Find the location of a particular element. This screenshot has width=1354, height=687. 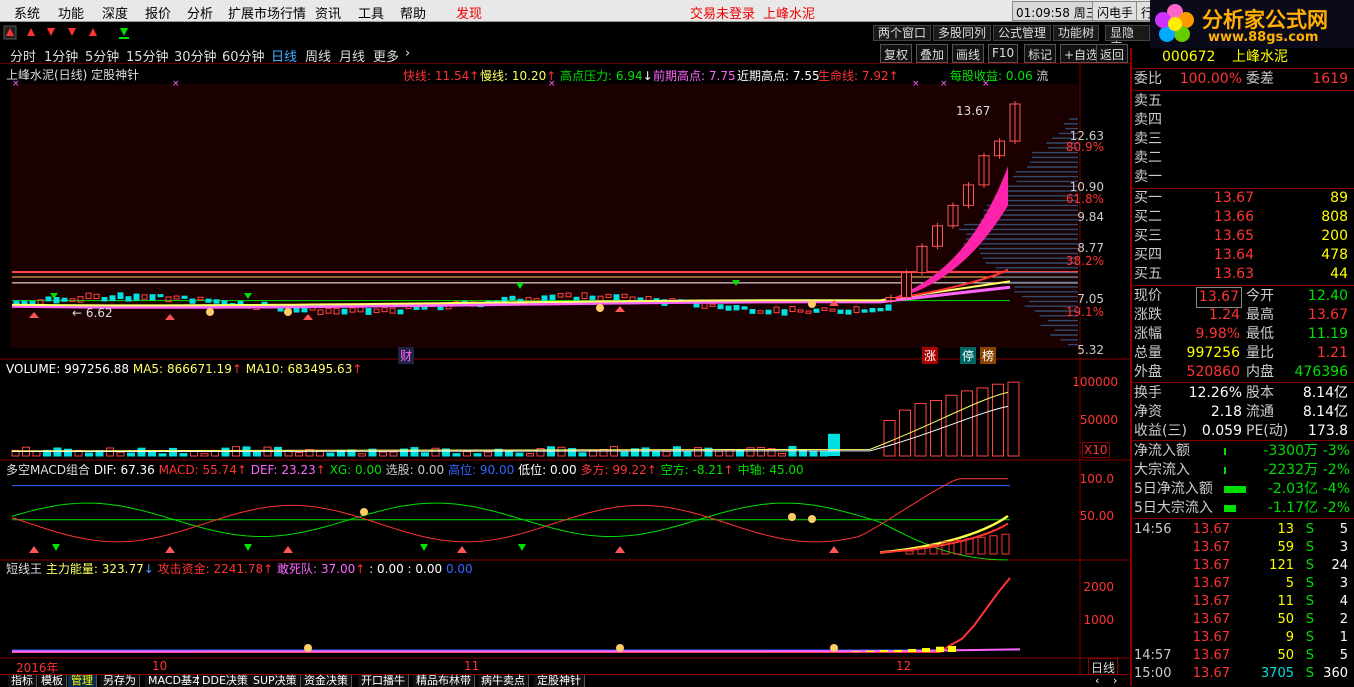

menu-function: 功能 is located at coordinates (71, 12).